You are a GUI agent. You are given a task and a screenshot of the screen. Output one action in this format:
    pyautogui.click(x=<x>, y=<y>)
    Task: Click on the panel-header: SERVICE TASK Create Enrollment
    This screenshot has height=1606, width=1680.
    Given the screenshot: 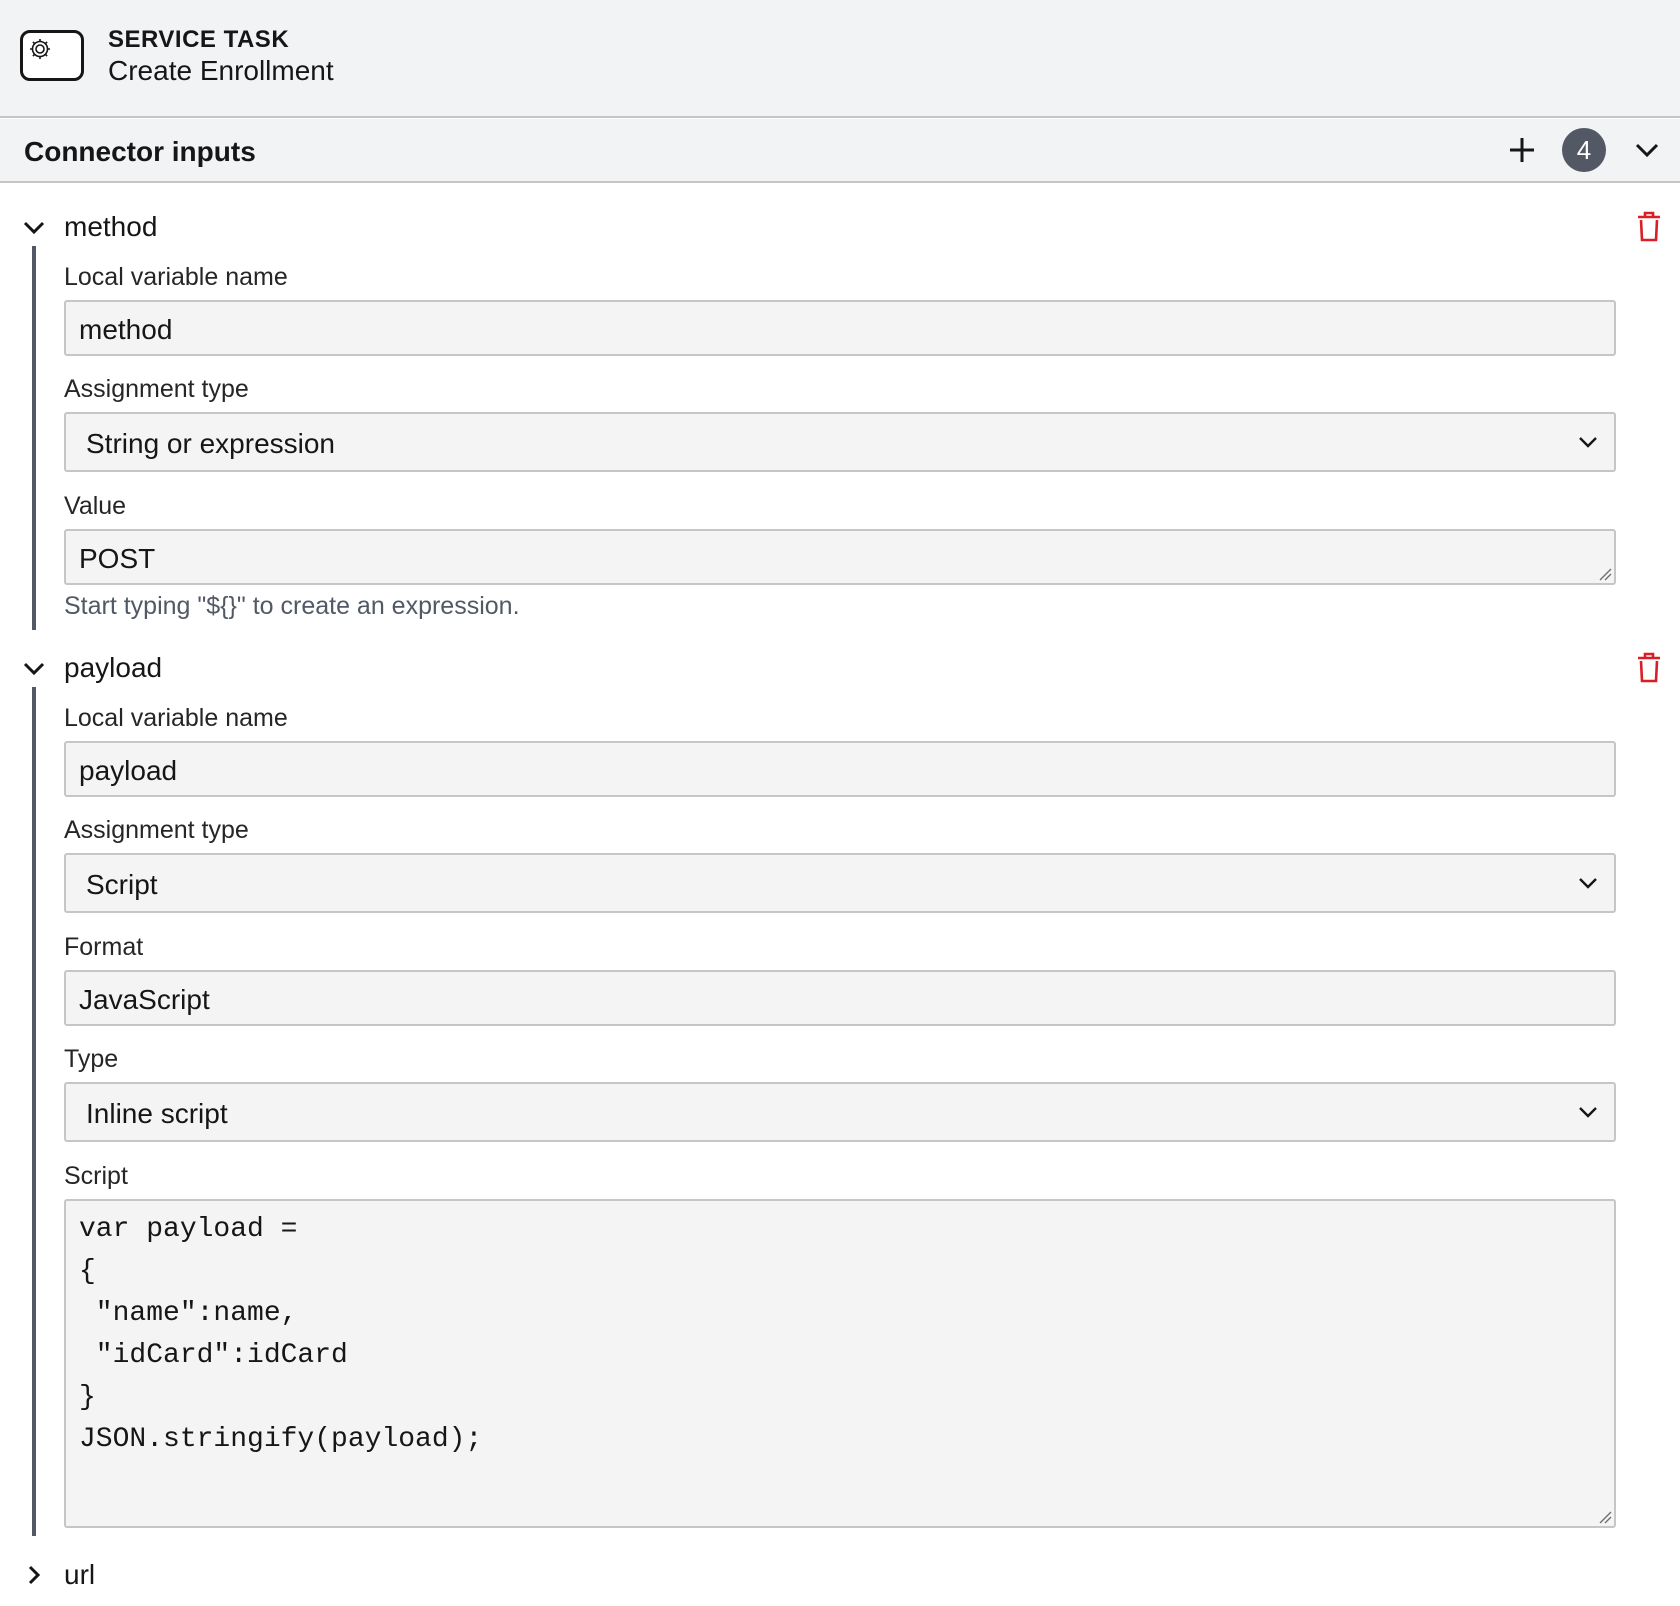 What is the action you would take?
    pyautogui.click(x=840, y=59)
    